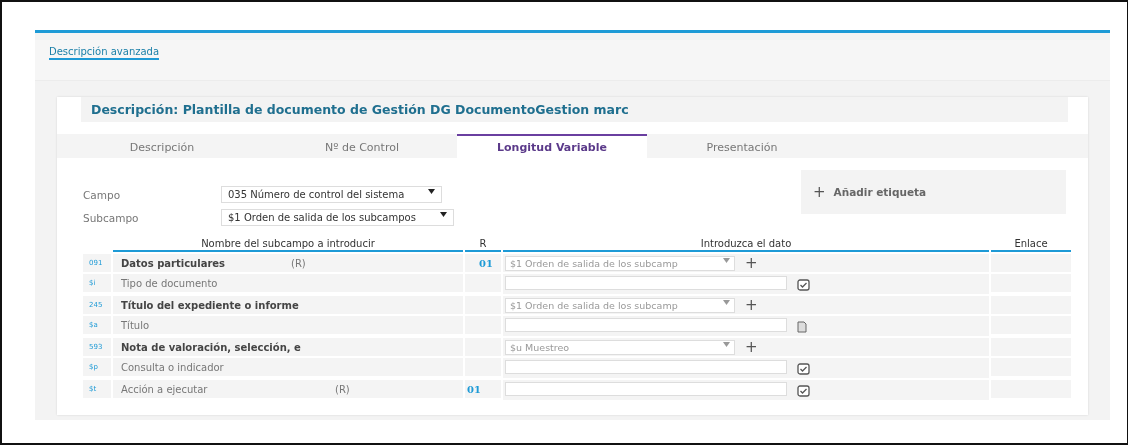 The height and width of the screenshot is (445, 1128). I want to click on table-cell: Nota de valoración, selección, e, so click(288, 347).